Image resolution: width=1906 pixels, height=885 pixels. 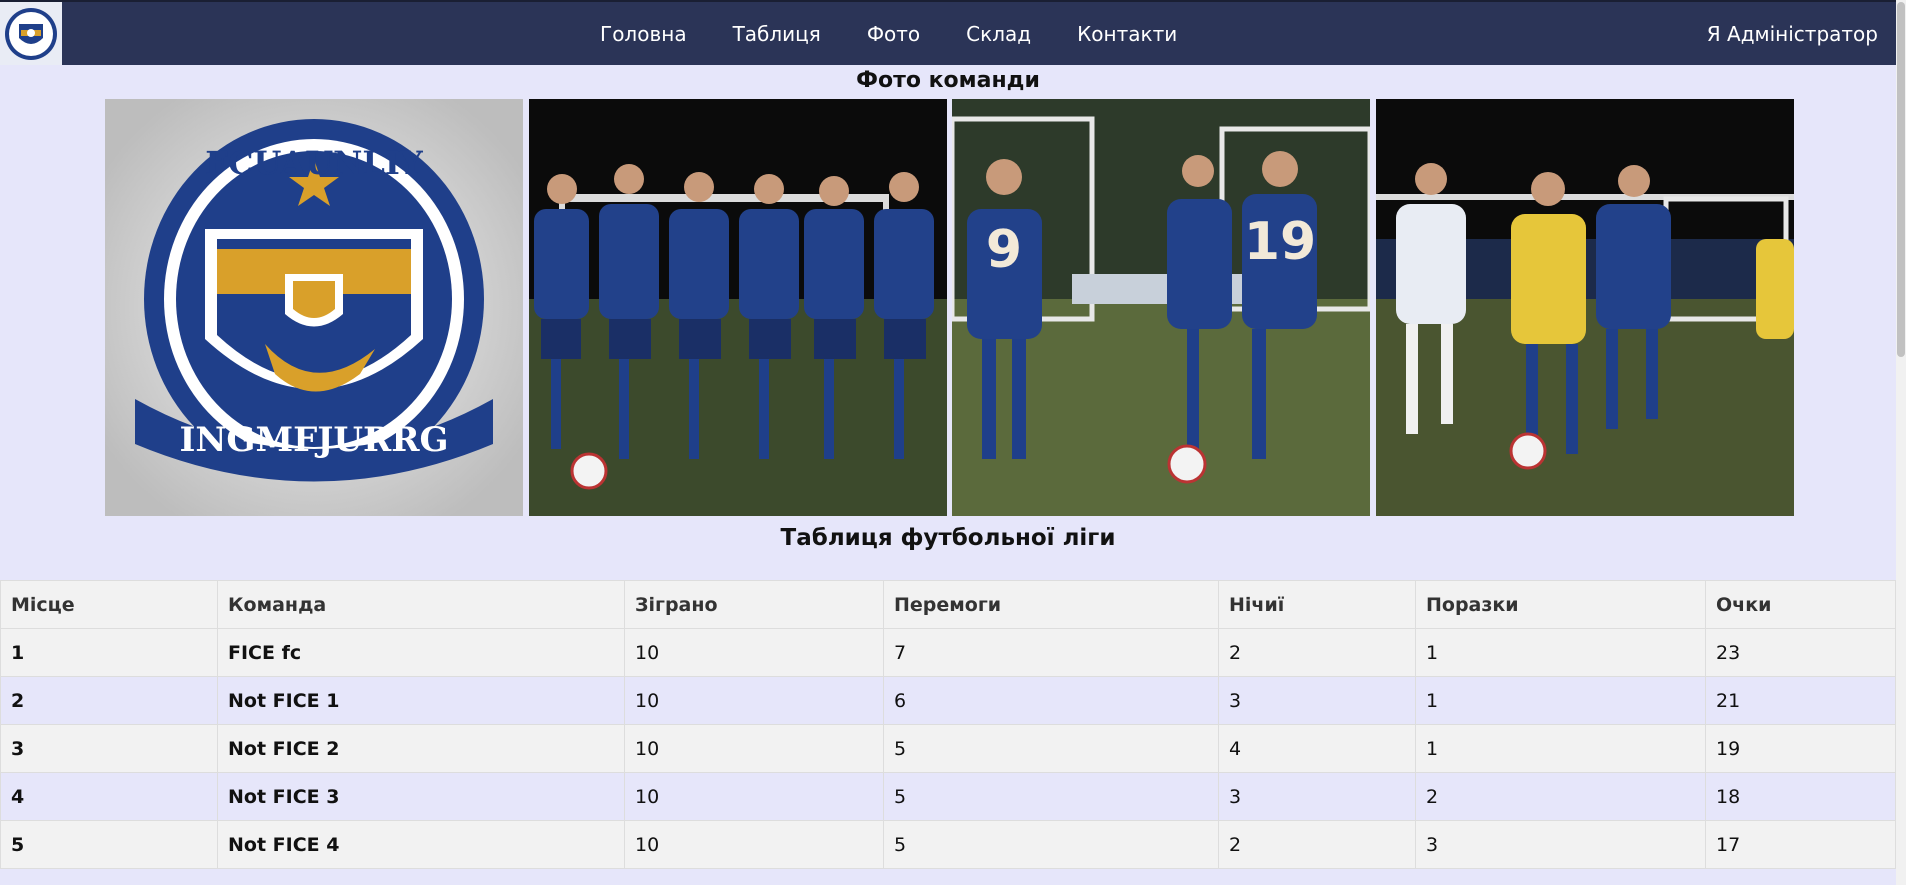 I want to click on cell-points: 19, so click(x=1800, y=748).